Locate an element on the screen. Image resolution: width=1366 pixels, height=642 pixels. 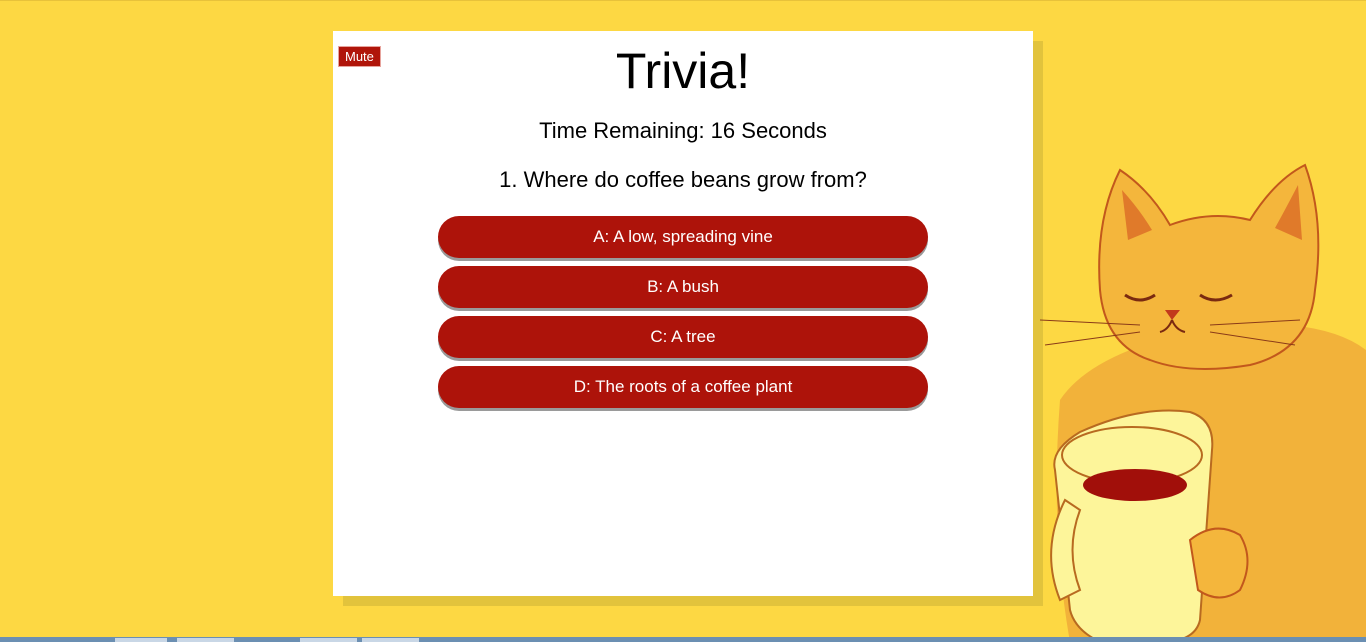
answer-button-c: C: A tree is located at coordinates (683, 337).